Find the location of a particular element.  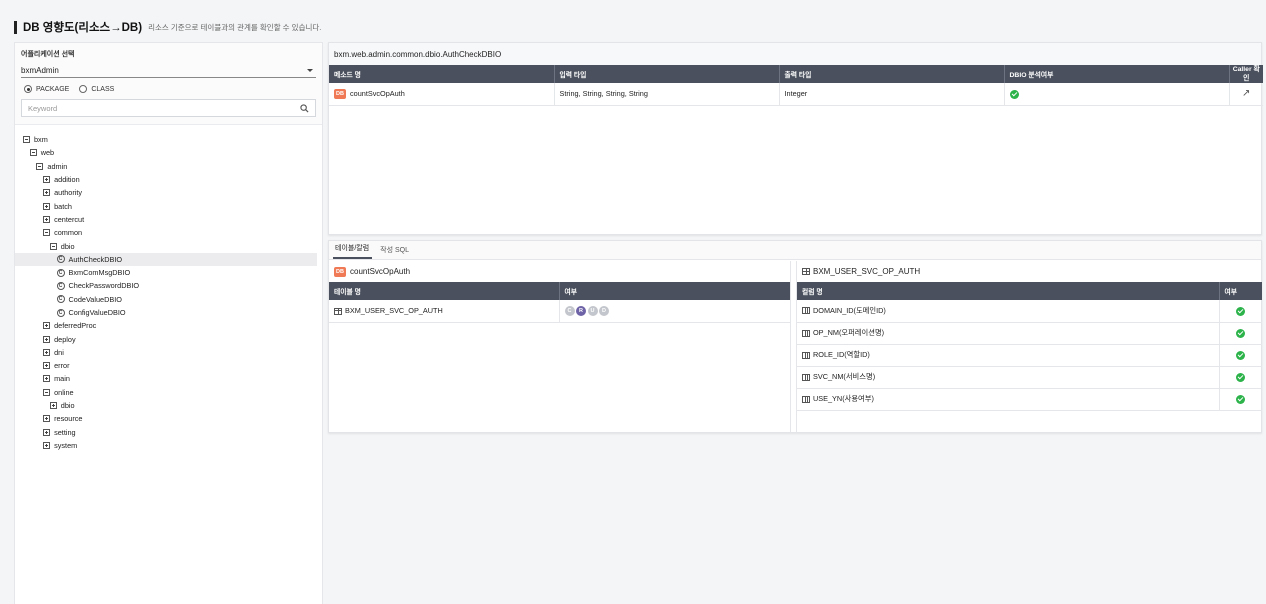

radio-class-dot is located at coordinates (83, 89).